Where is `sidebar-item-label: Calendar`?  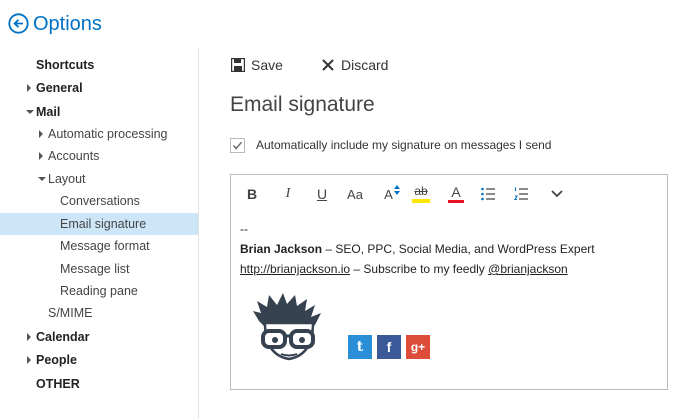 sidebar-item-label: Calendar is located at coordinates (63, 337).